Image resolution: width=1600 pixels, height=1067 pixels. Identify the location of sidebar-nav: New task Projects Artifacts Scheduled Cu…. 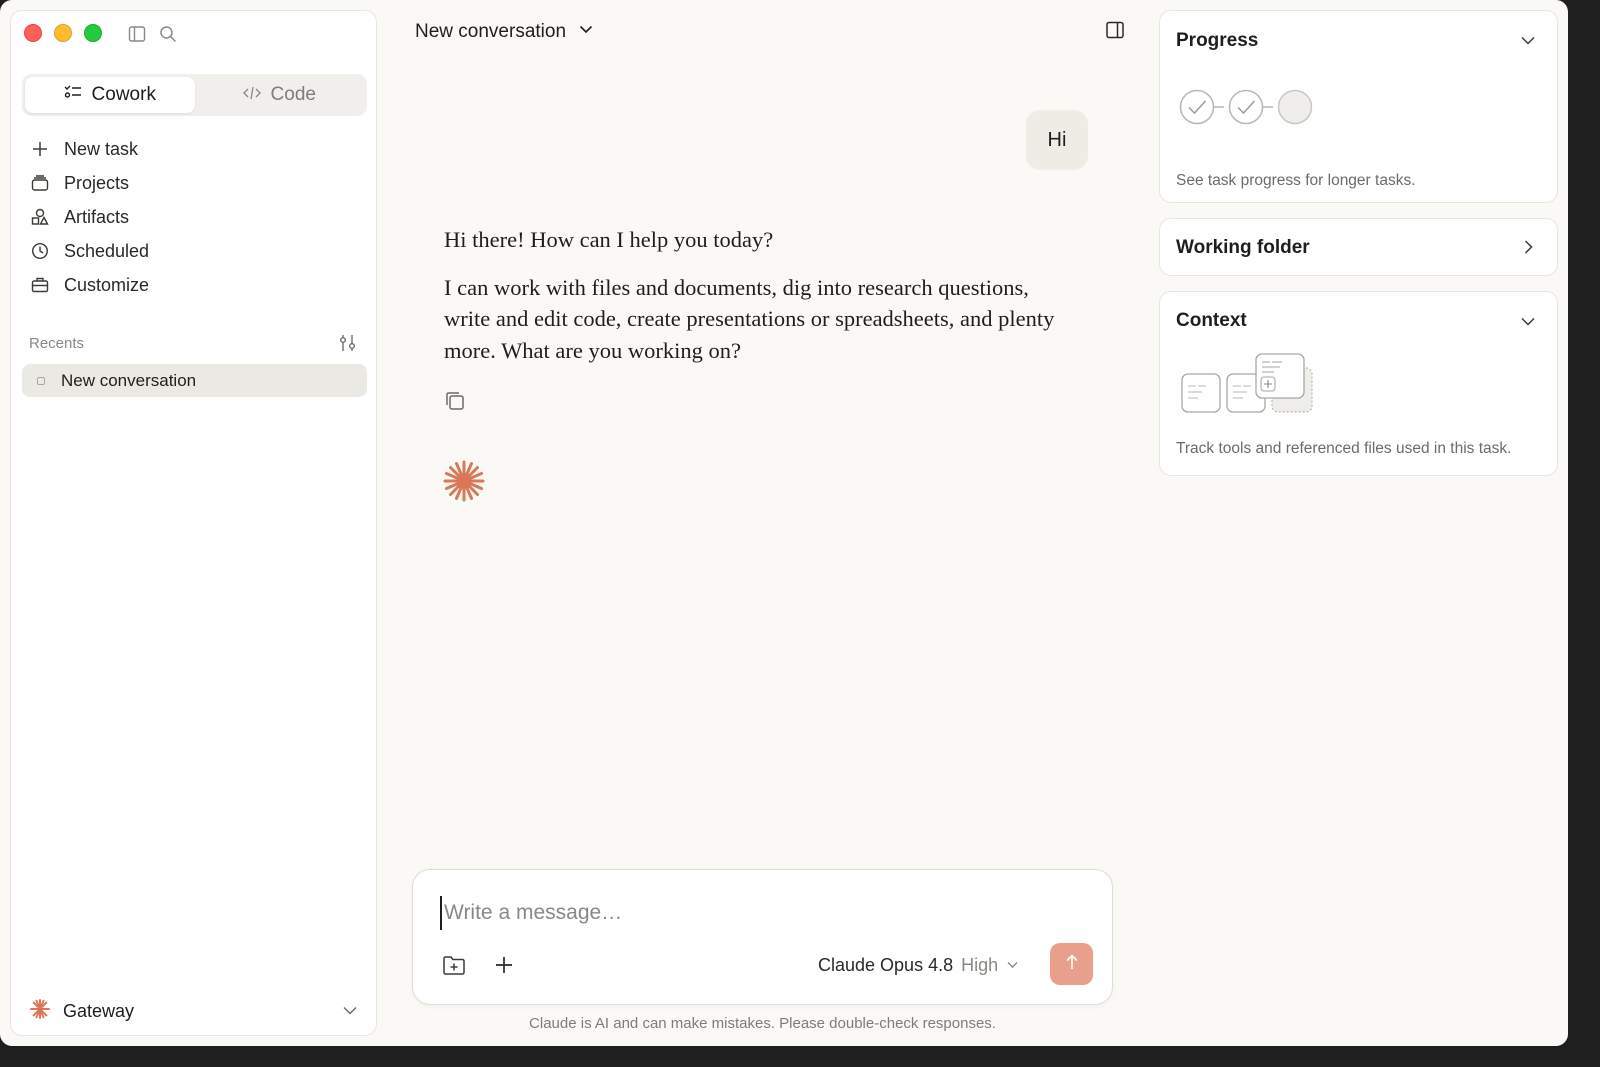
(194, 217).